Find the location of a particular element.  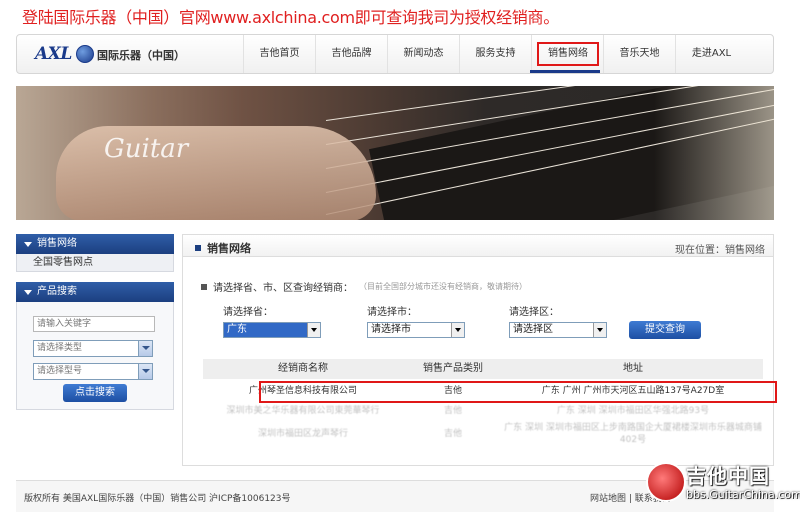

type-select-value: 请选择类型 is located at coordinates (60, 348).